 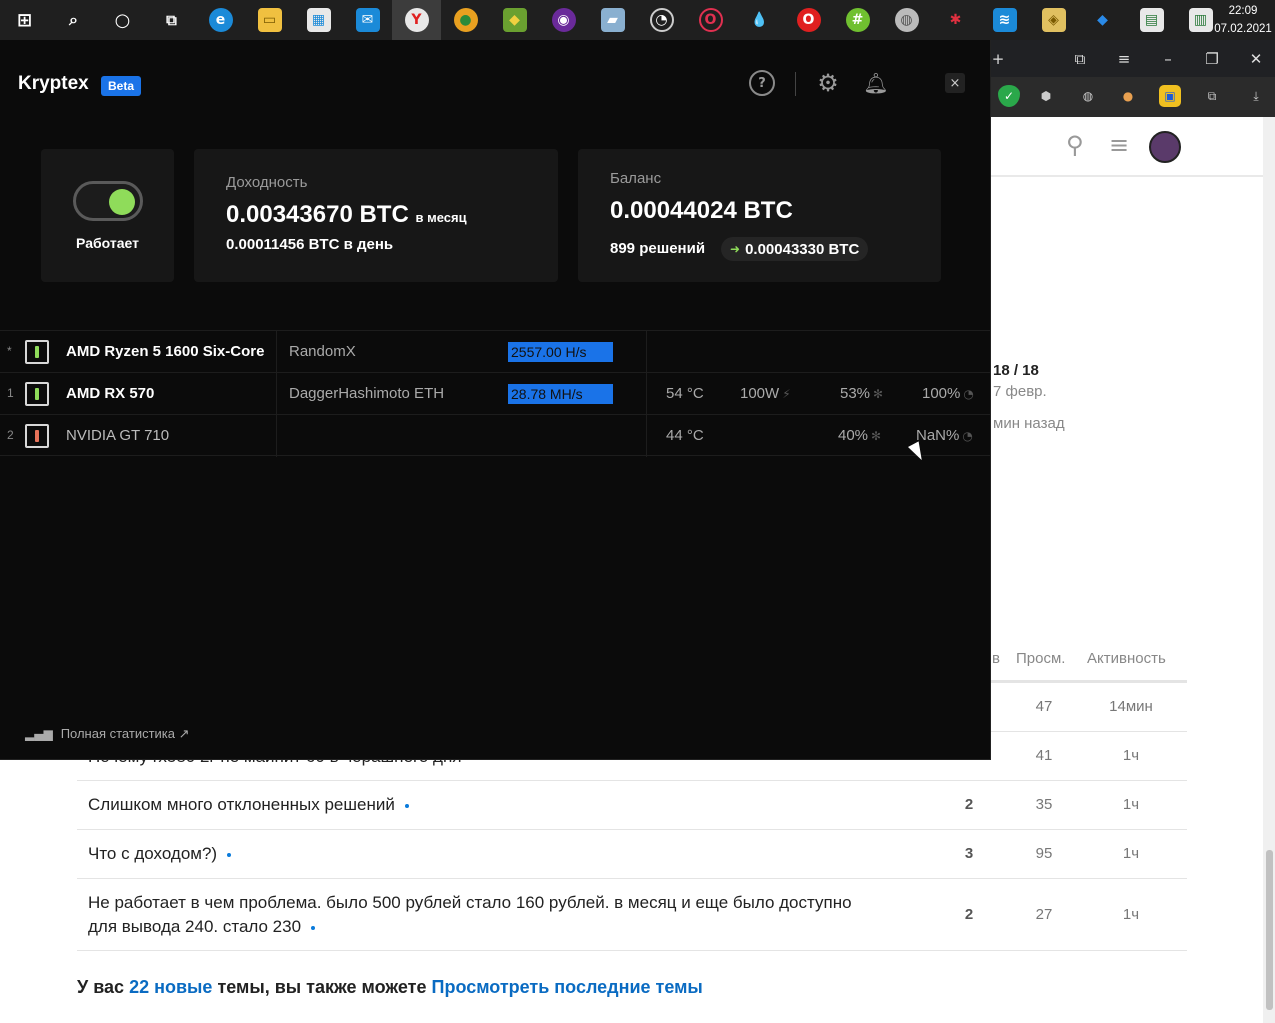 What do you see at coordinates (108, 201) in the screenshot?
I see `mining-toggle` at bounding box center [108, 201].